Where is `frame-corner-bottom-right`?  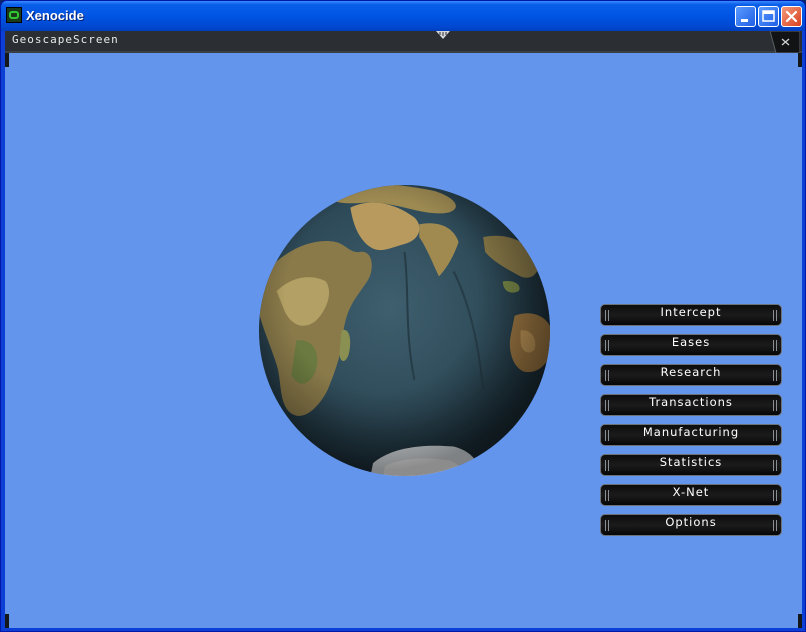
frame-corner-bottom-right is located at coordinates (800, 621).